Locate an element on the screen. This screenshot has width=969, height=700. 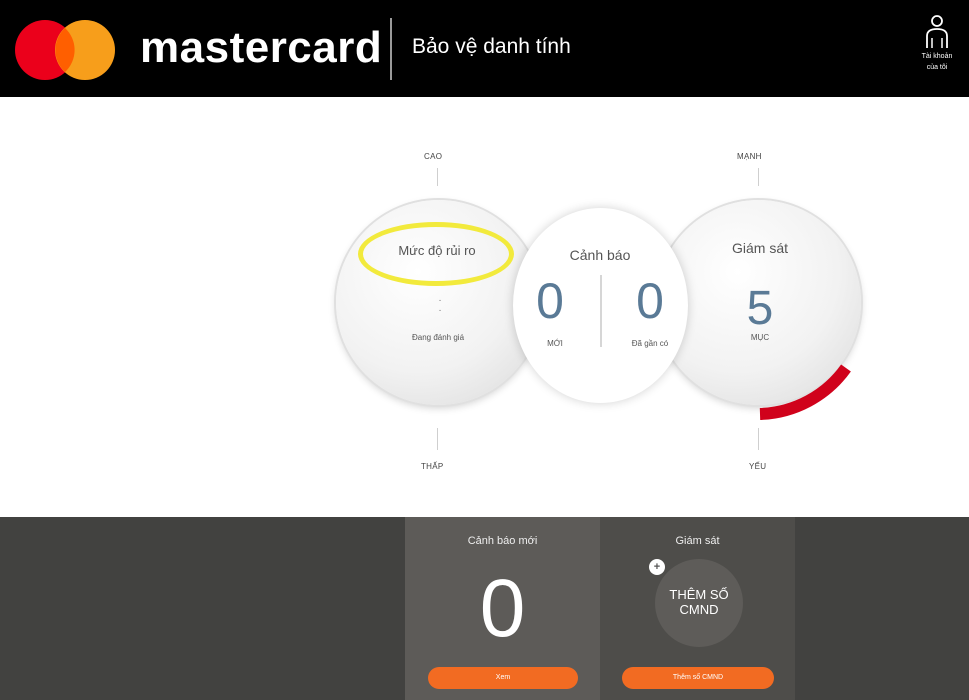
monitor-strong-label: MẠNH is located at coordinates (749, 156).